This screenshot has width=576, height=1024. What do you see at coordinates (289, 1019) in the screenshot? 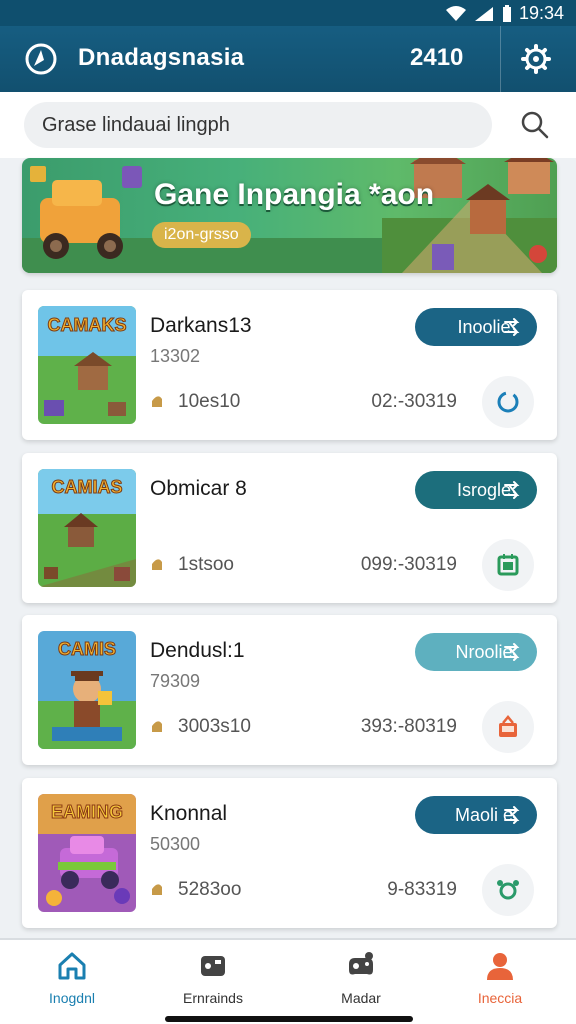
I see `home-indicator` at bounding box center [289, 1019].